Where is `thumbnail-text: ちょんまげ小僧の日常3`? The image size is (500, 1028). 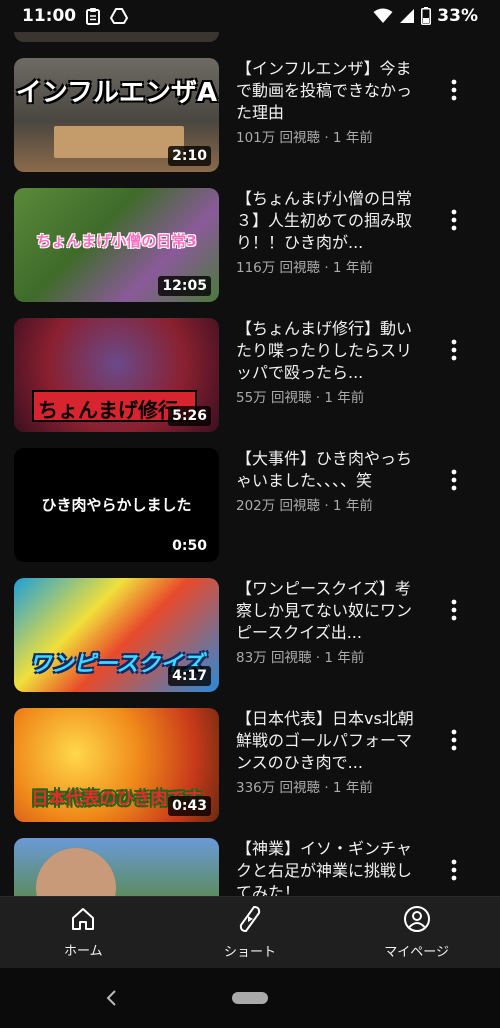 thumbnail-text: ちょんまげ小僧の日常3 is located at coordinates (116, 241).